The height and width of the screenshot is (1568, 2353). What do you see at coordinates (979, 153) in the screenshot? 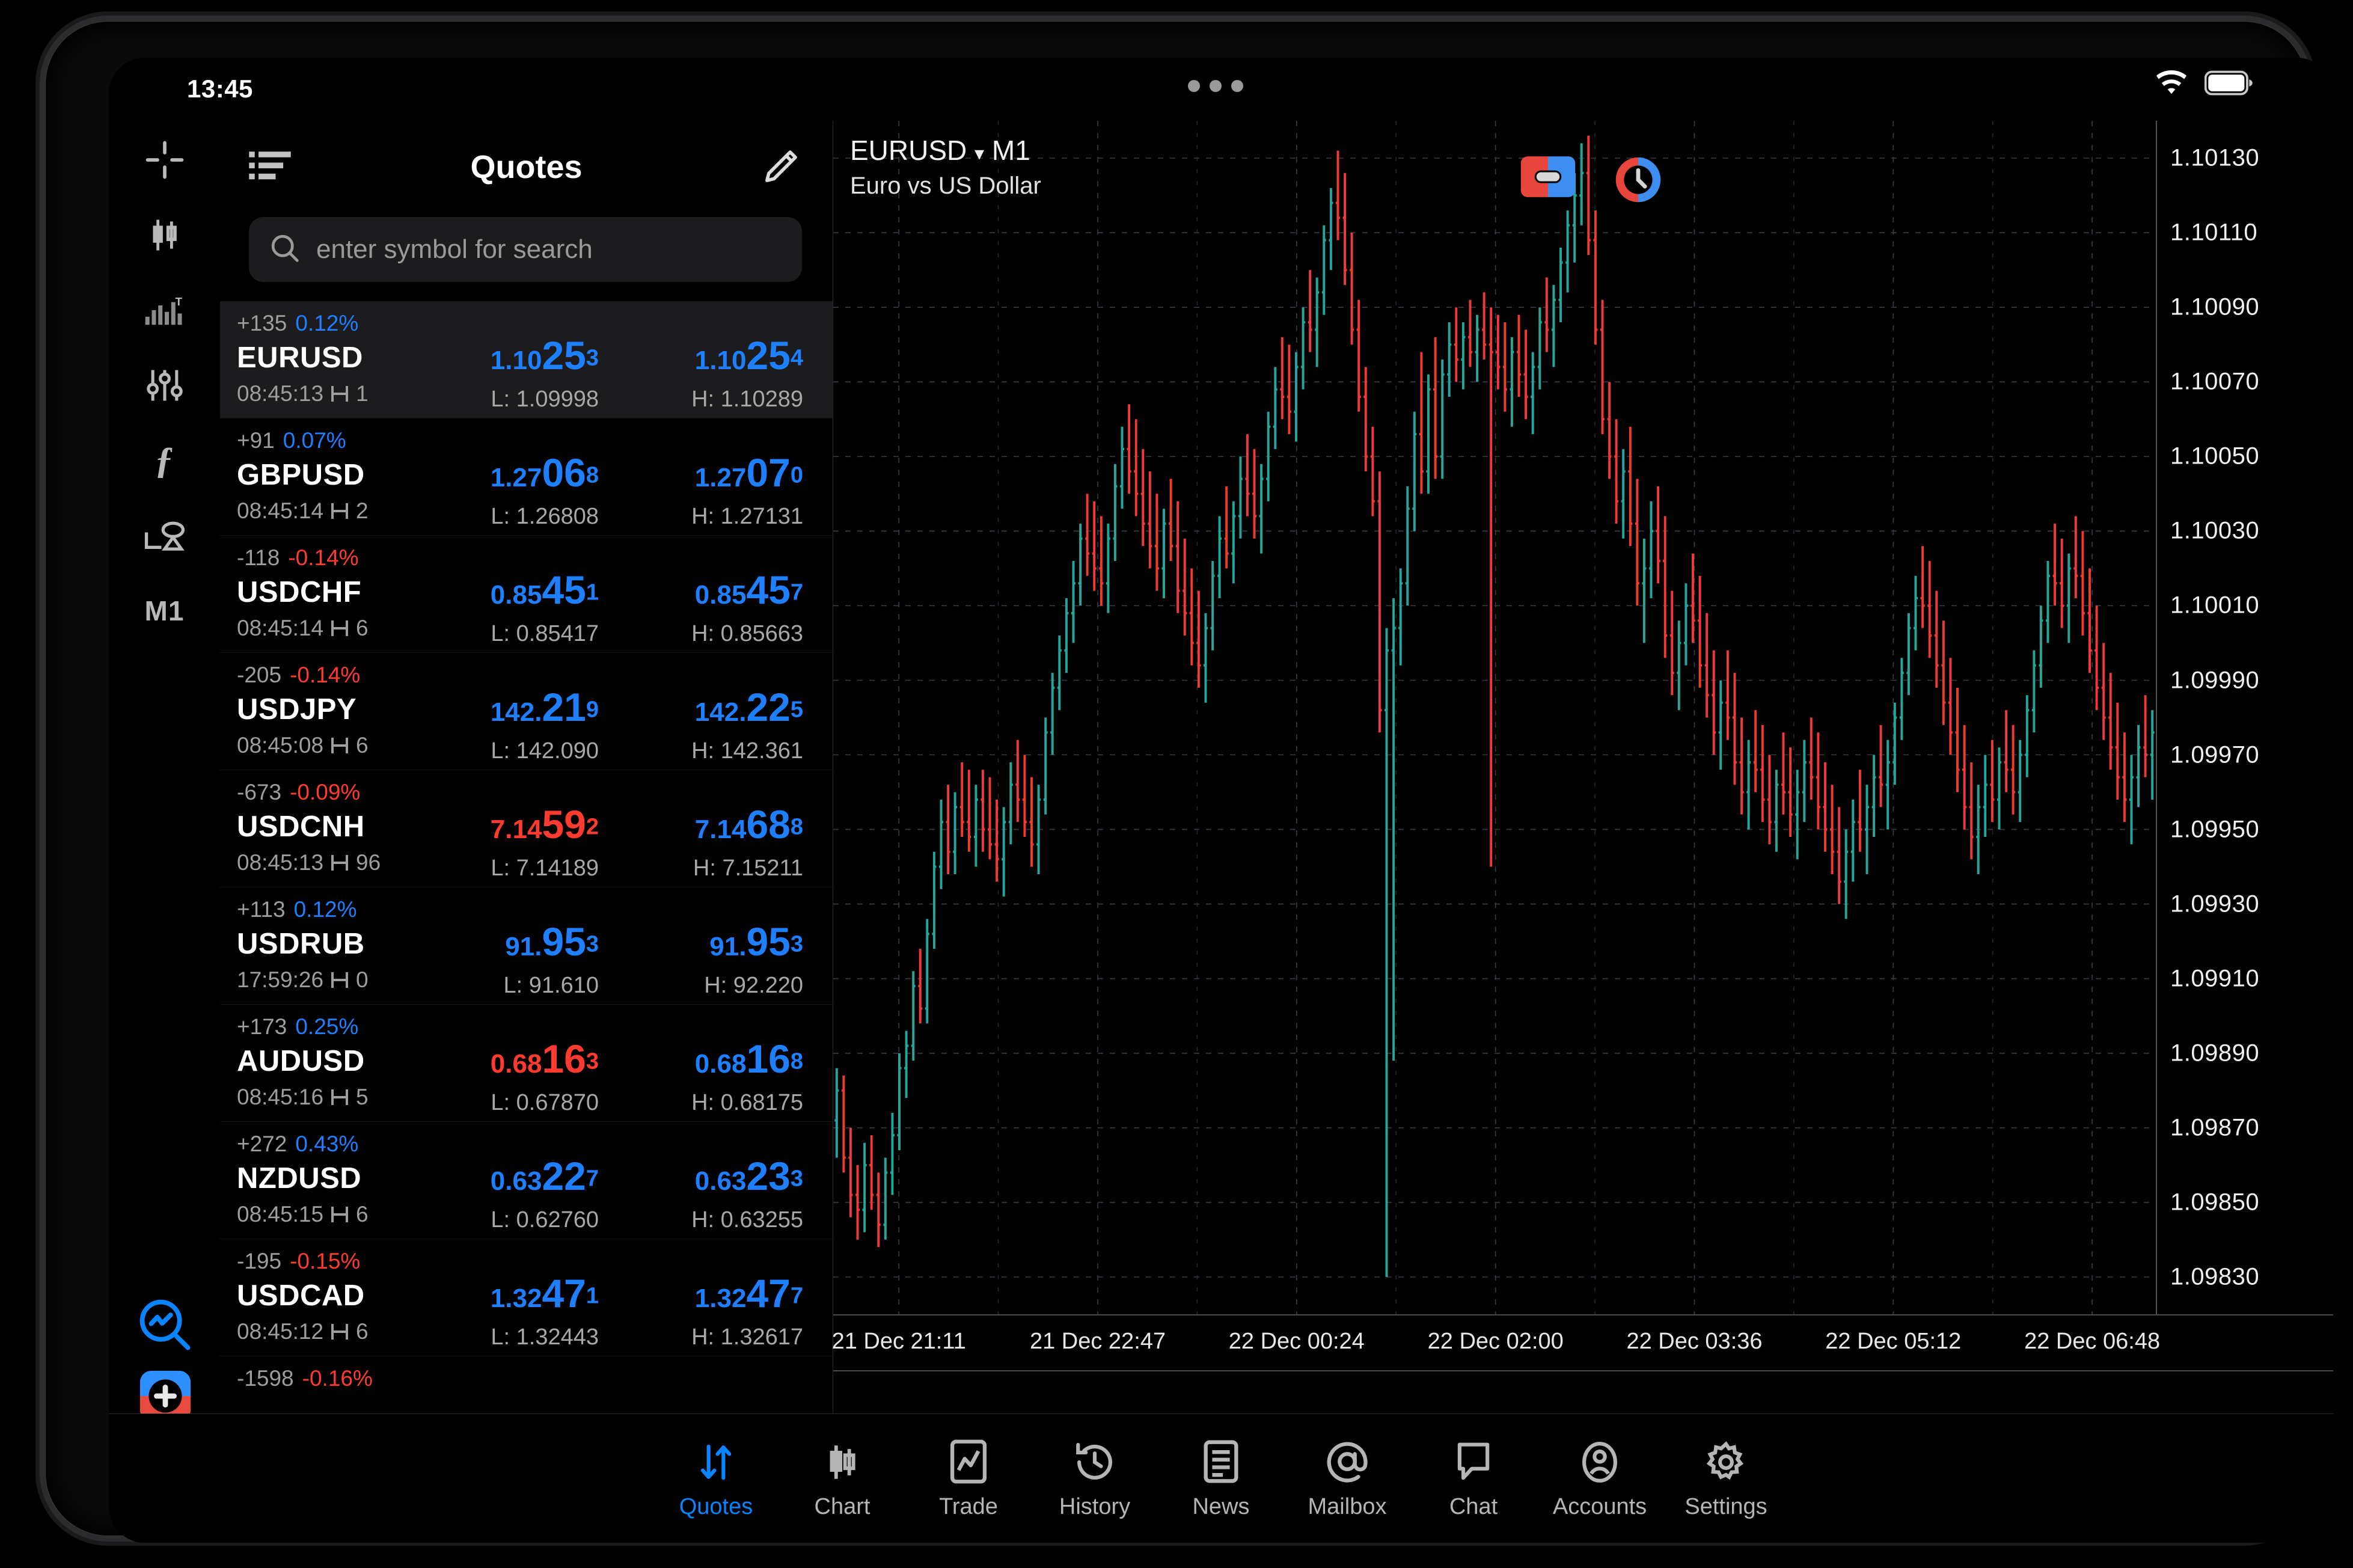
I see `chevron-down-icon: ▾` at bounding box center [979, 153].